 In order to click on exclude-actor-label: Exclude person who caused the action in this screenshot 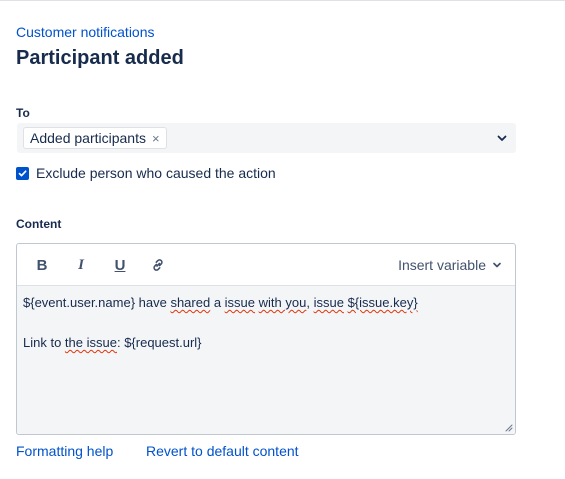, I will do `click(156, 173)`.